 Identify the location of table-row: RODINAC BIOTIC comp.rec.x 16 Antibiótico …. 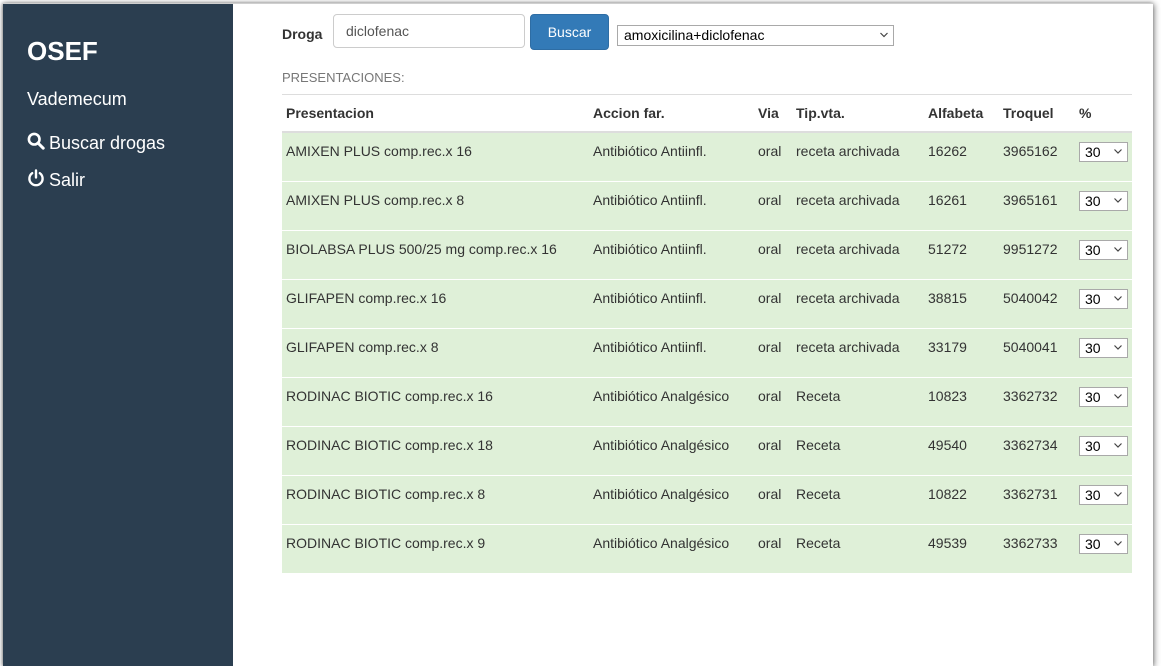
(707, 401).